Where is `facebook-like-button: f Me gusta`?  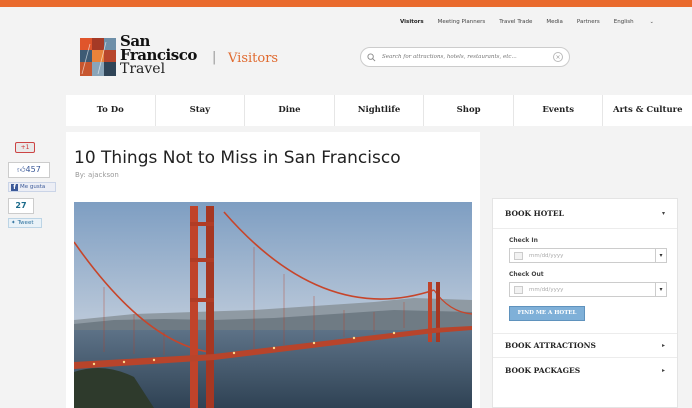
facebook-like-button: f Me gusta is located at coordinates (32, 187).